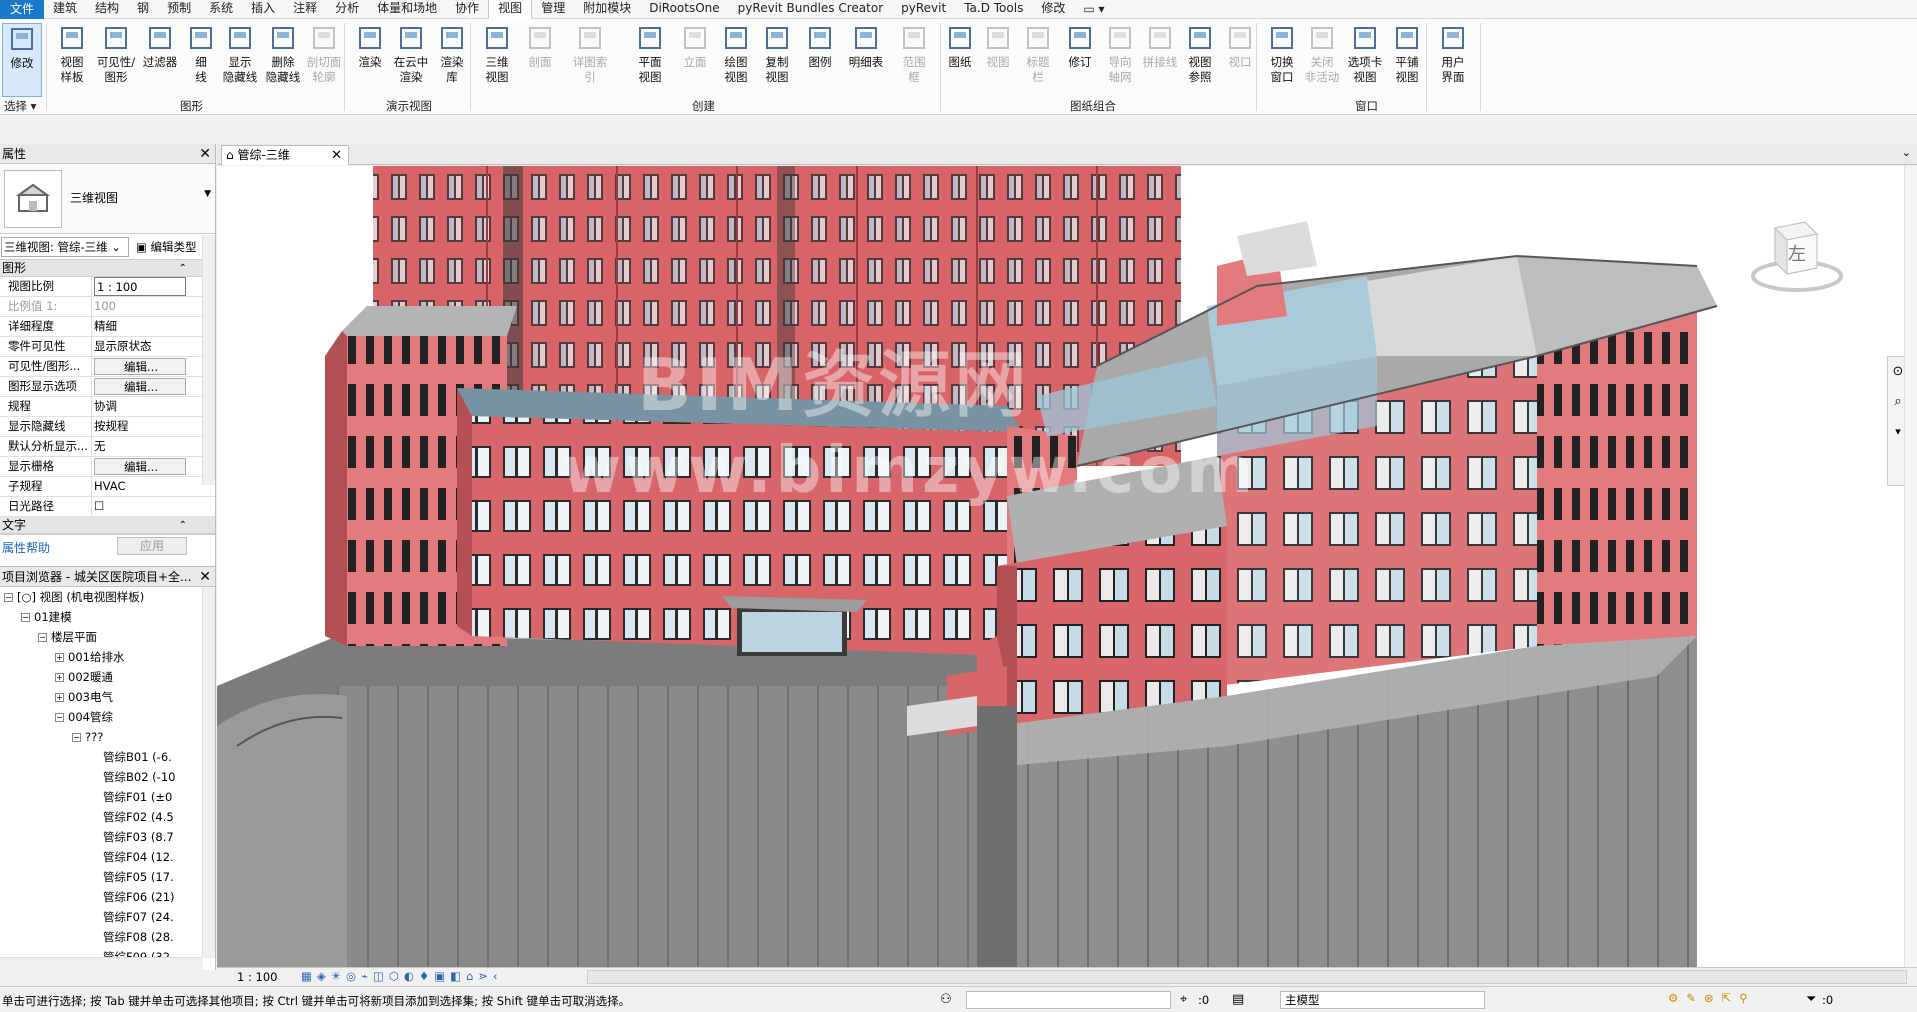 This screenshot has width=1917, height=1012. What do you see at coordinates (1068, 1000) in the screenshot?
I see `workset-field` at bounding box center [1068, 1000].